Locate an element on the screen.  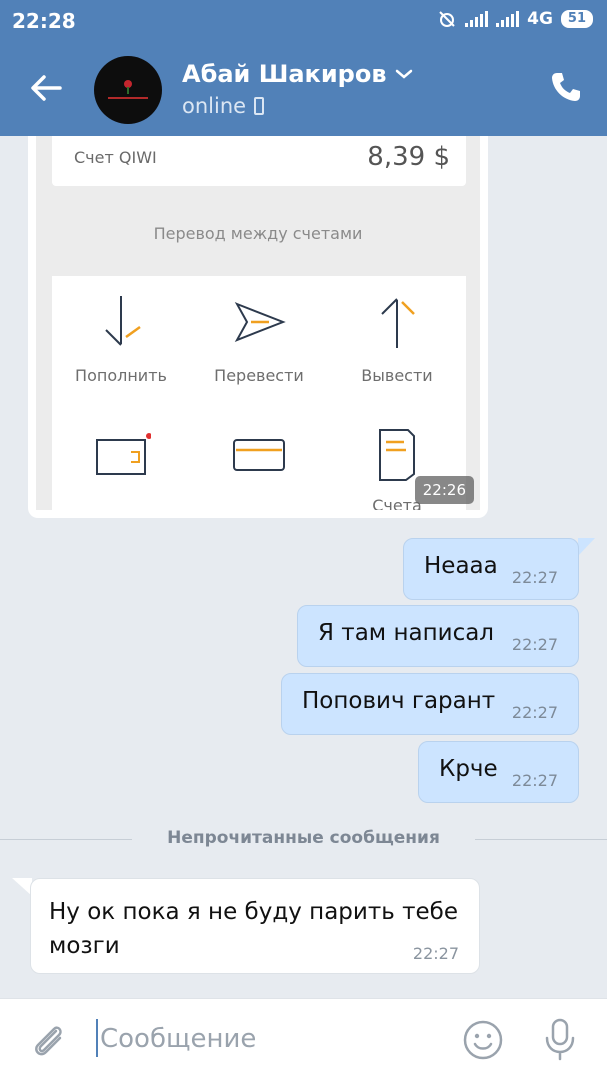
presence-row: online is located at coordinates (223, 106).